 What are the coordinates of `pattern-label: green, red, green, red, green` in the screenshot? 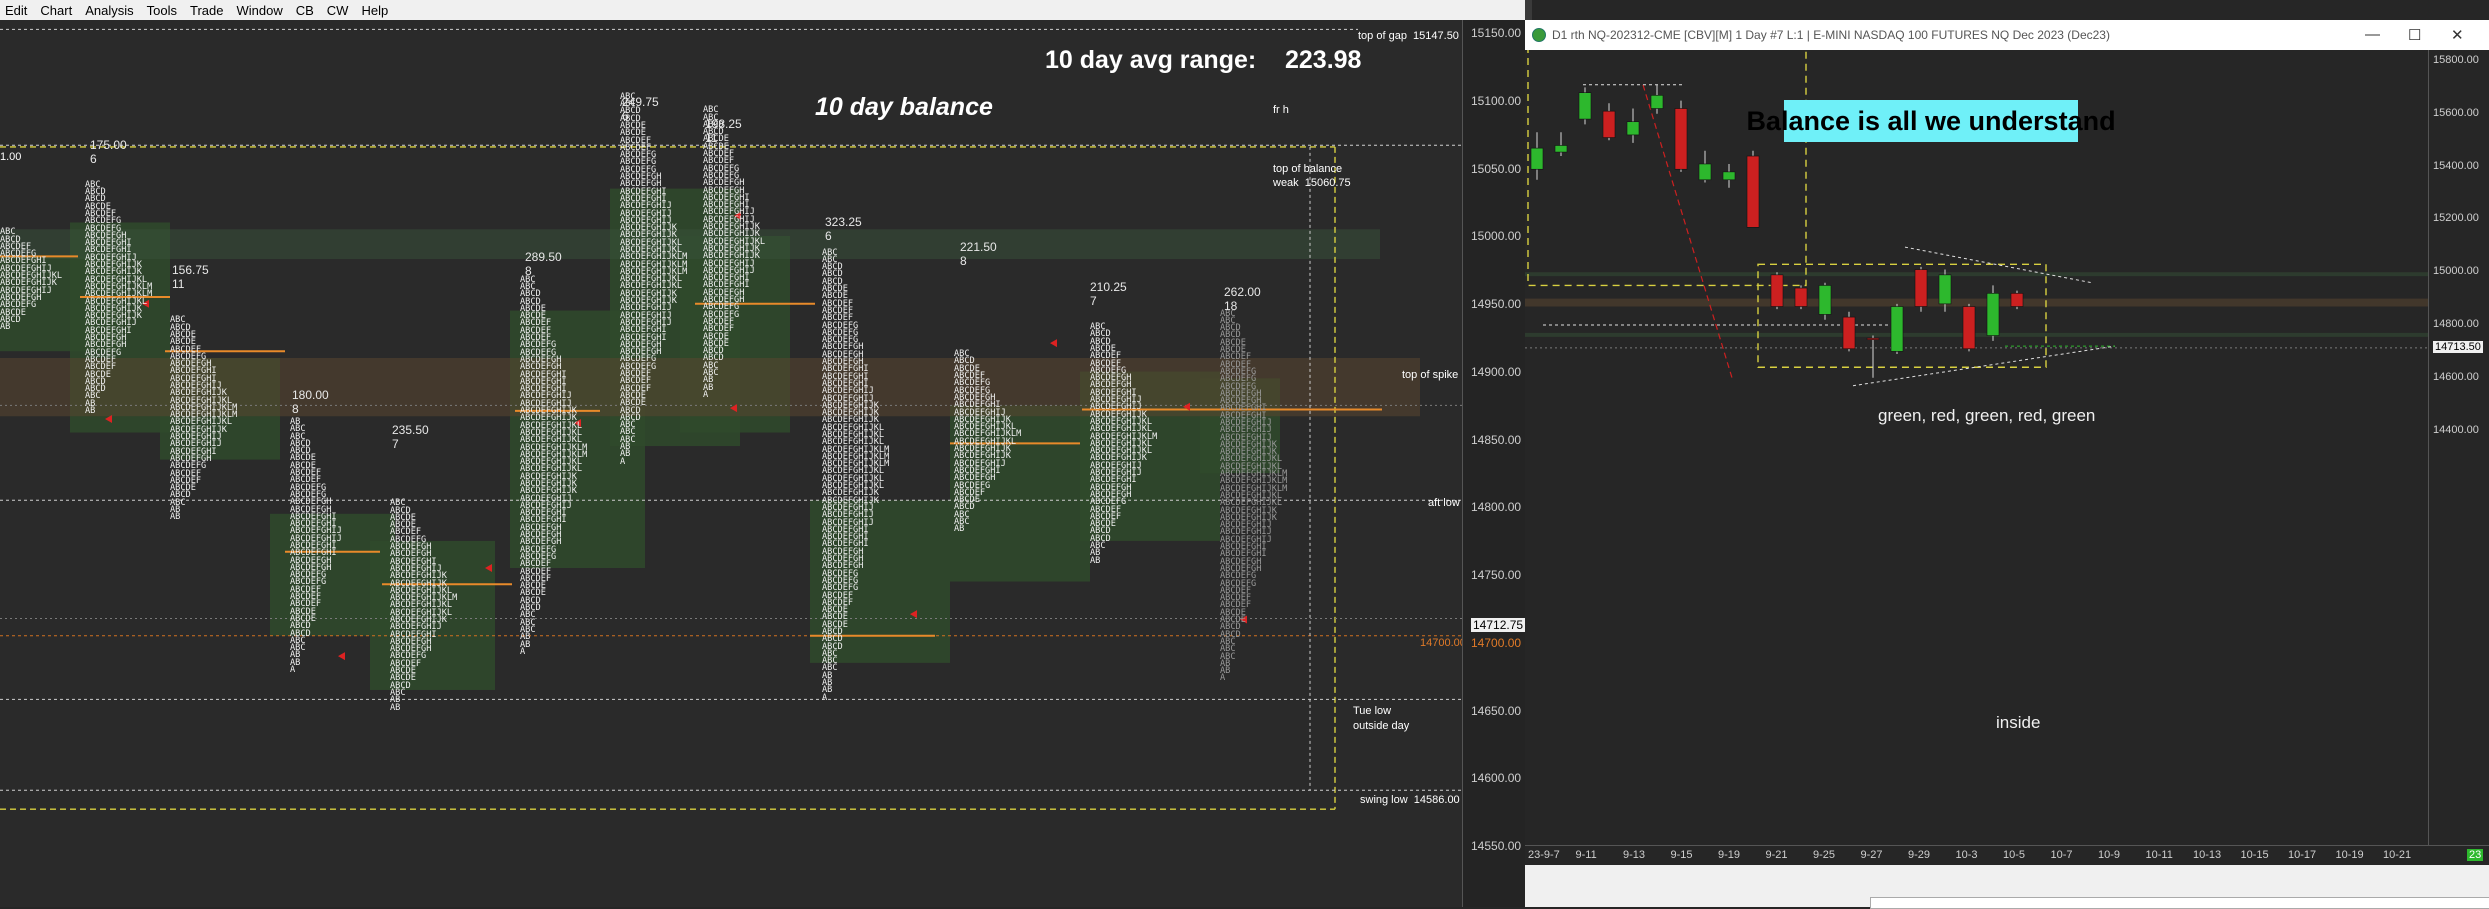 It's located at (1987, 415).